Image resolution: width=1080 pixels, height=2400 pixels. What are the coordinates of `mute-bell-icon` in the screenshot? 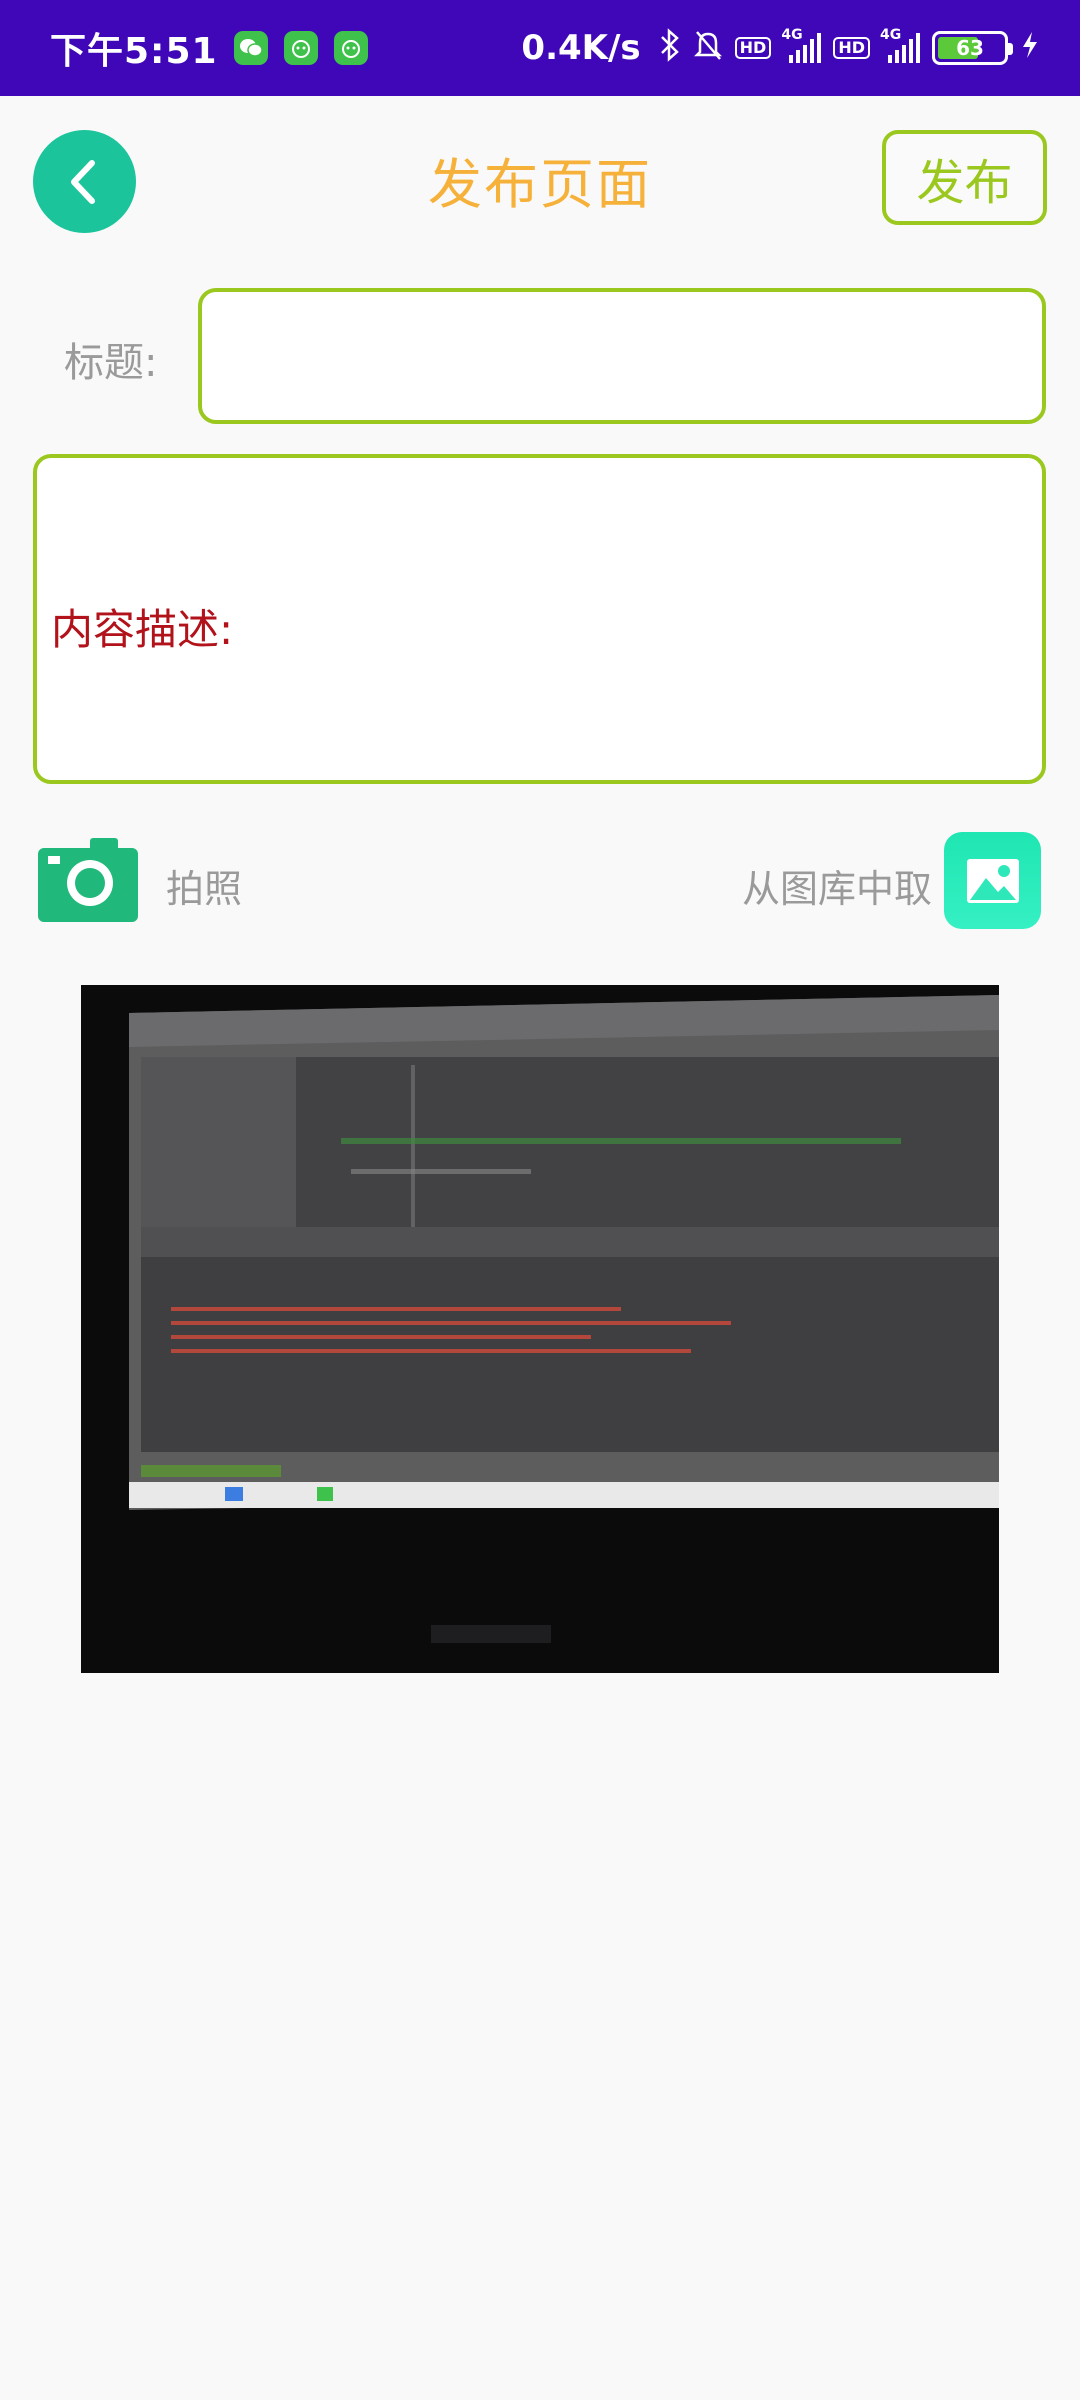 It's located at (708, 48).